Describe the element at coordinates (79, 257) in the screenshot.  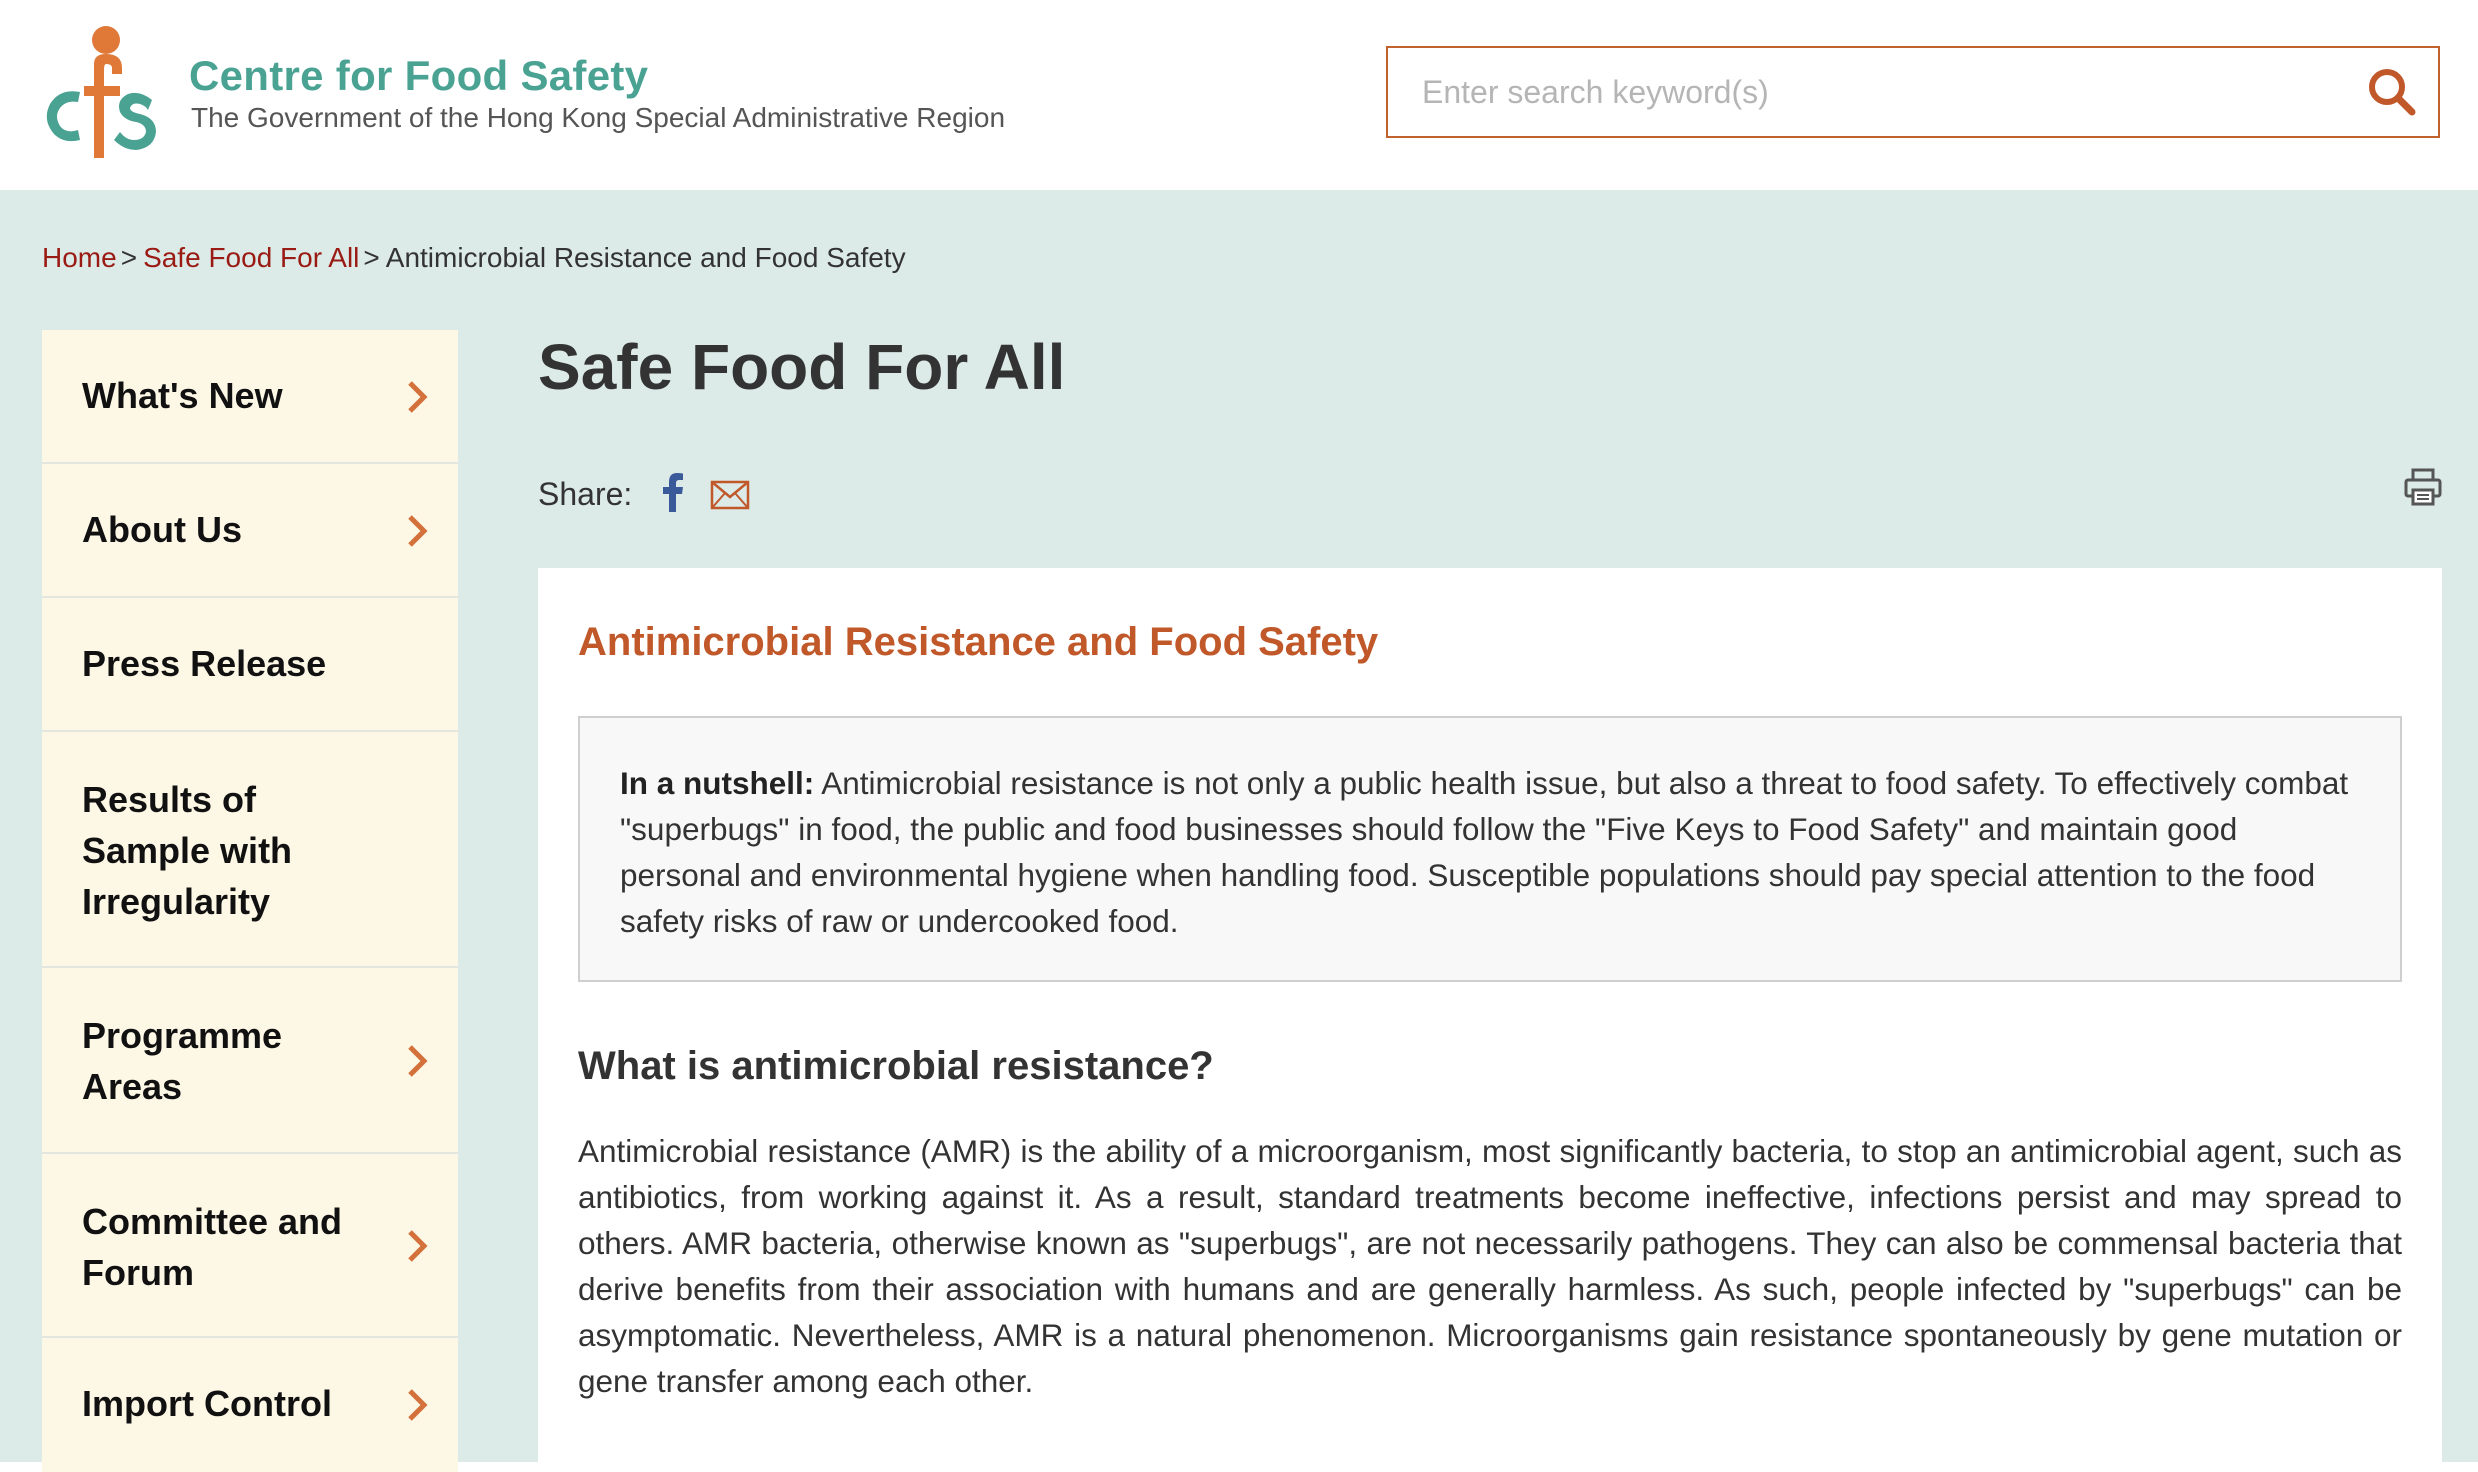
I see `breadcrumb-home-link: Home` at that location.